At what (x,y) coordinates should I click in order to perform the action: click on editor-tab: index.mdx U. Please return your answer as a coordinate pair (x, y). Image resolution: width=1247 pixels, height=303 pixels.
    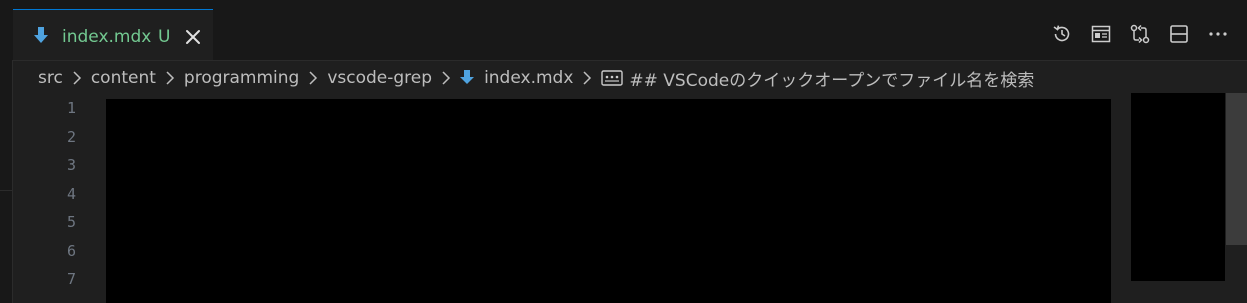
    Looking at the image, I should click on (113, 34).